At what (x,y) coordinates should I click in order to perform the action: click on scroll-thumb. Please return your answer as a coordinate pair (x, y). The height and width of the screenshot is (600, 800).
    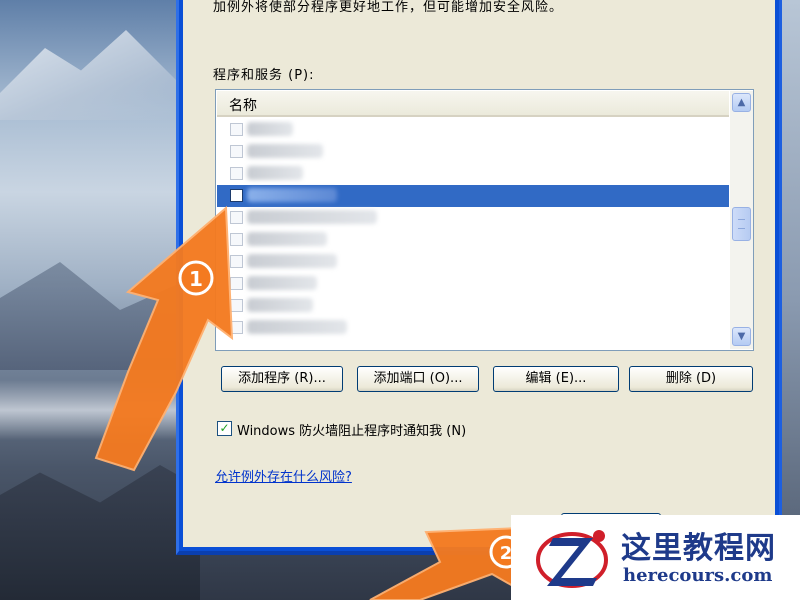
    Looking at the image, I should click on (741, 224).